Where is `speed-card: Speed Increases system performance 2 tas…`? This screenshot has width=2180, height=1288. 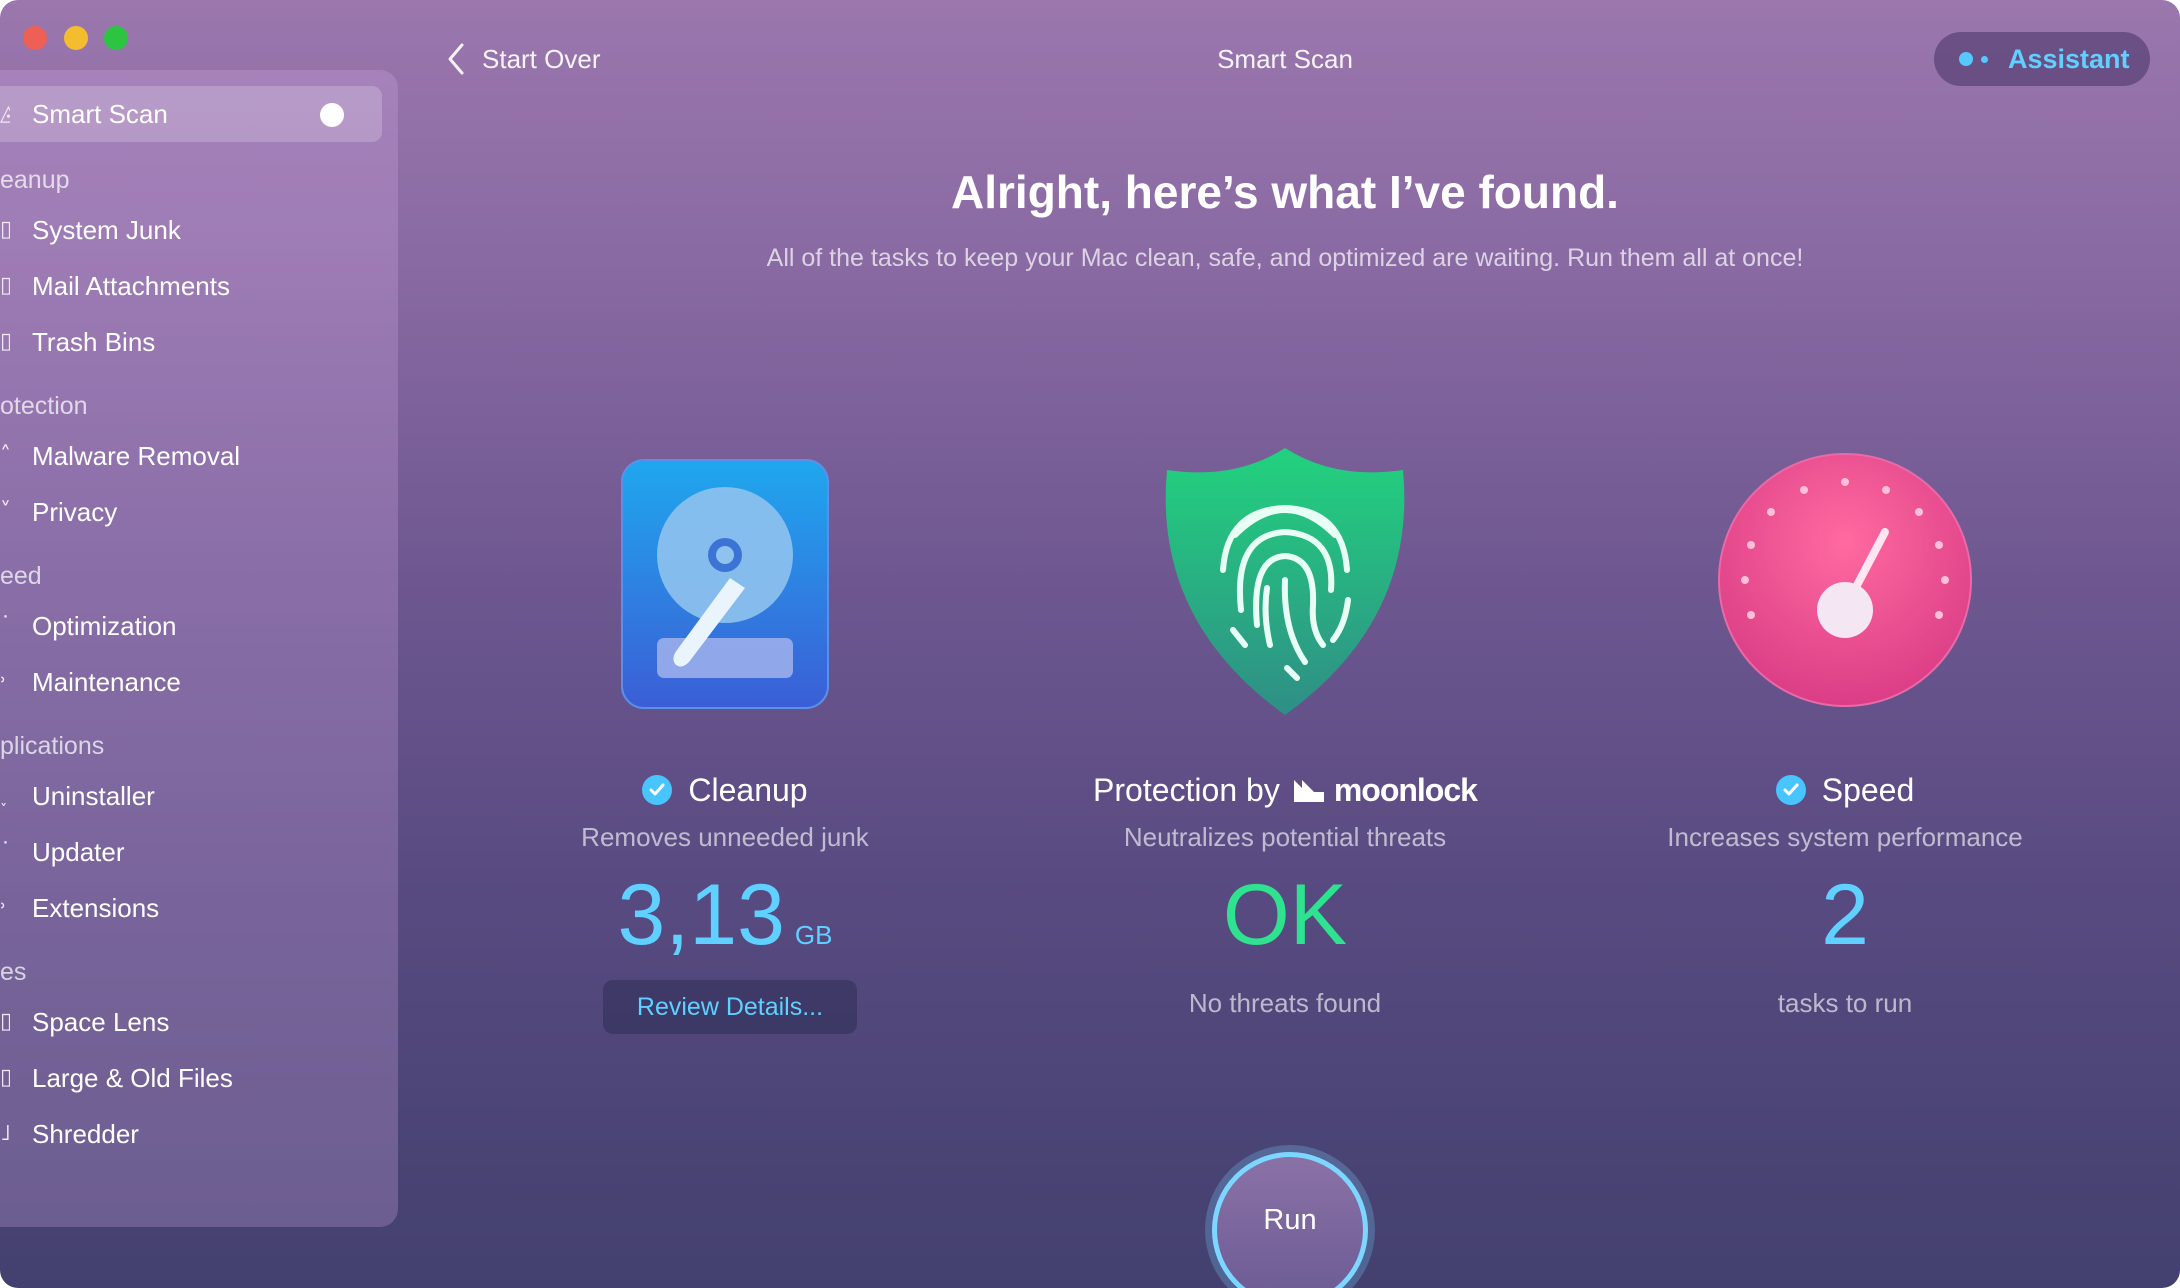 speed-card: Speed Increases system performance 2 tas… is located at coordinates (1845, 760).